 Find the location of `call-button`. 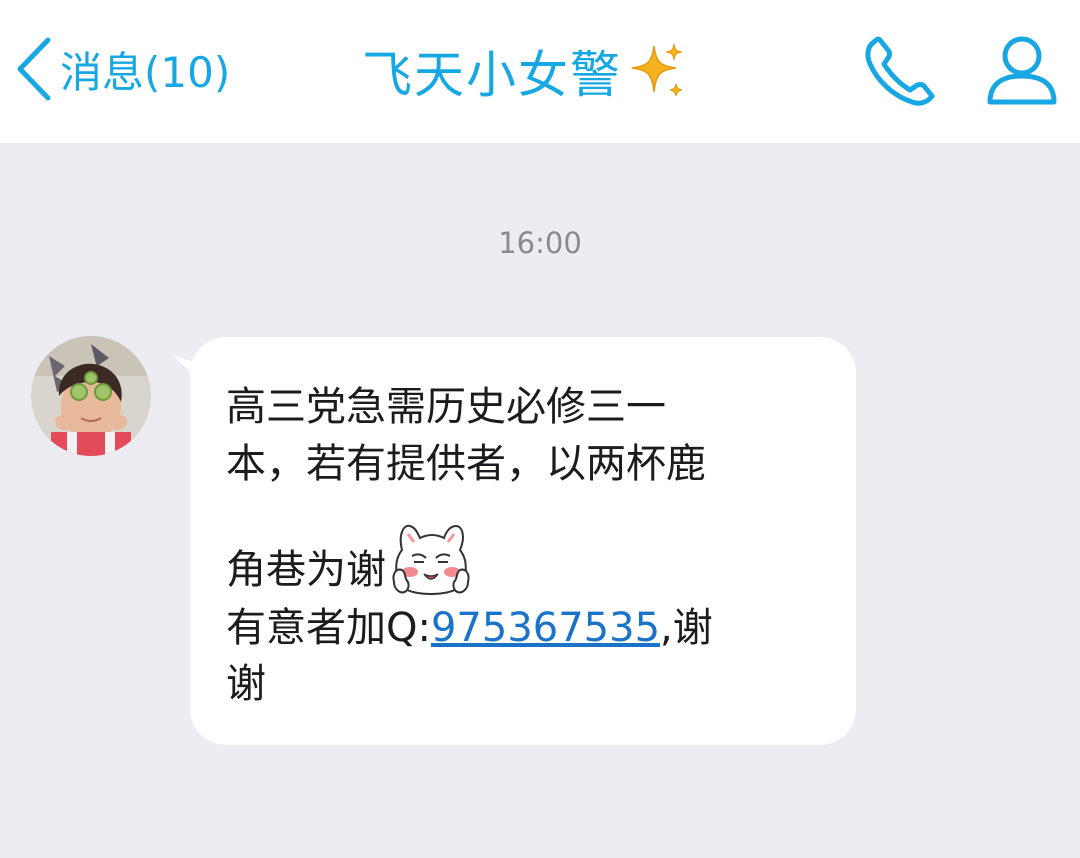

call-button is located at coordinates (900, 70).